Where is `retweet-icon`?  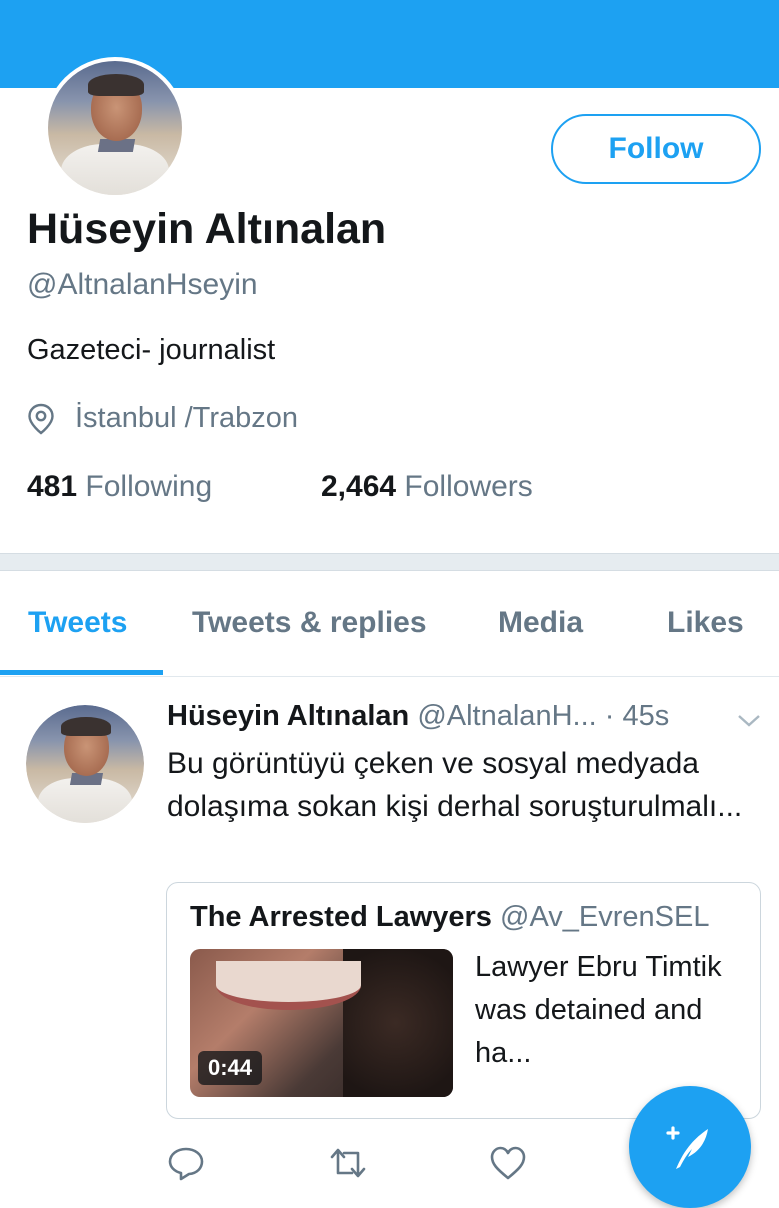 retweet-icon is located at coordinates (348, 1163).